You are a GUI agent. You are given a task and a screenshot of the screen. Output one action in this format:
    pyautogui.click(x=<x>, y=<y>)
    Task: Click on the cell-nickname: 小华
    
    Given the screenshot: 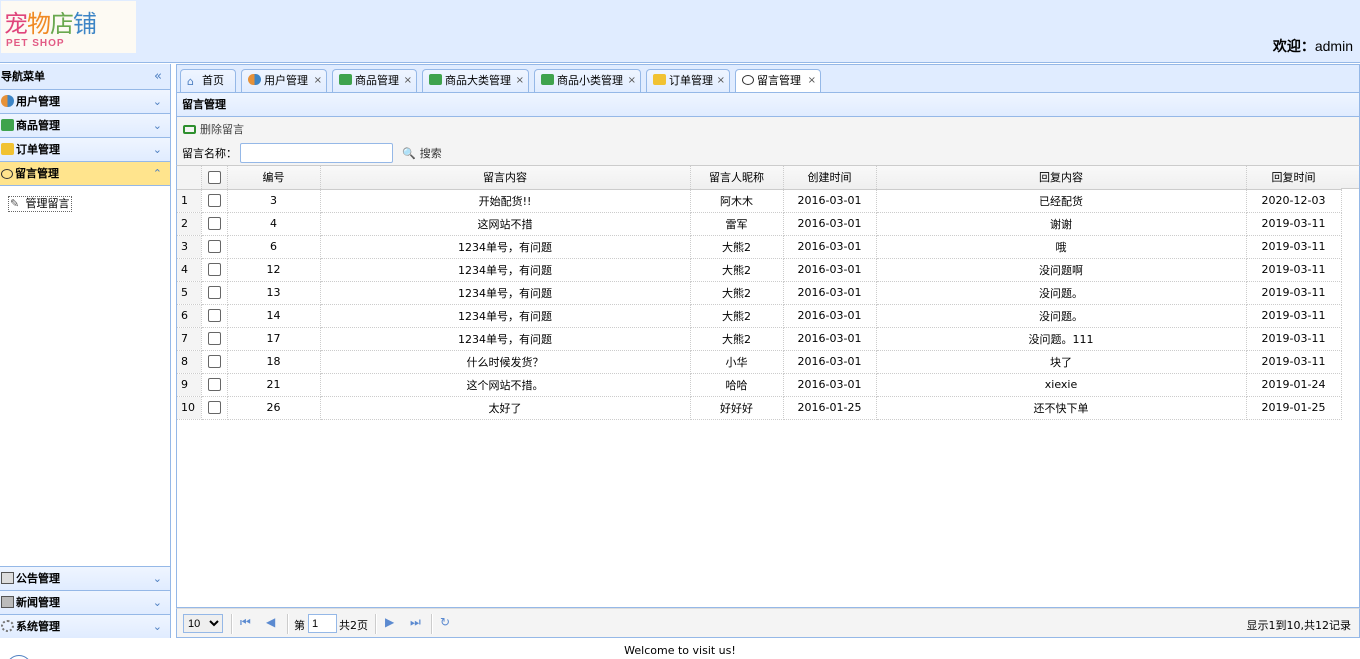 What is the action you would take?
    pyautogui.click(x=737, y=362)
    